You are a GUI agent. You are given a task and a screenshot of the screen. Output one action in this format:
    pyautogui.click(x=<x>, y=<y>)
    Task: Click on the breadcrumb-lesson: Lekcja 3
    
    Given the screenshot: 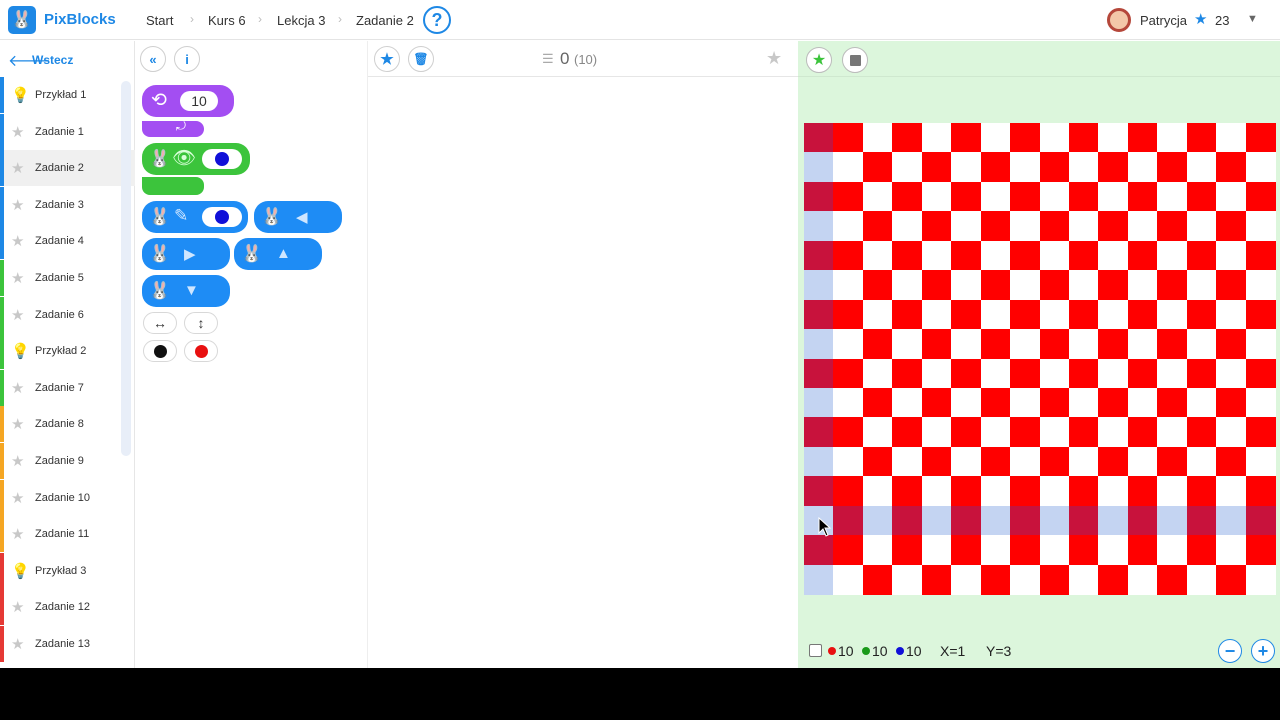 What is the action you would take?
    pyautogui.click(x=301, y=20)
    